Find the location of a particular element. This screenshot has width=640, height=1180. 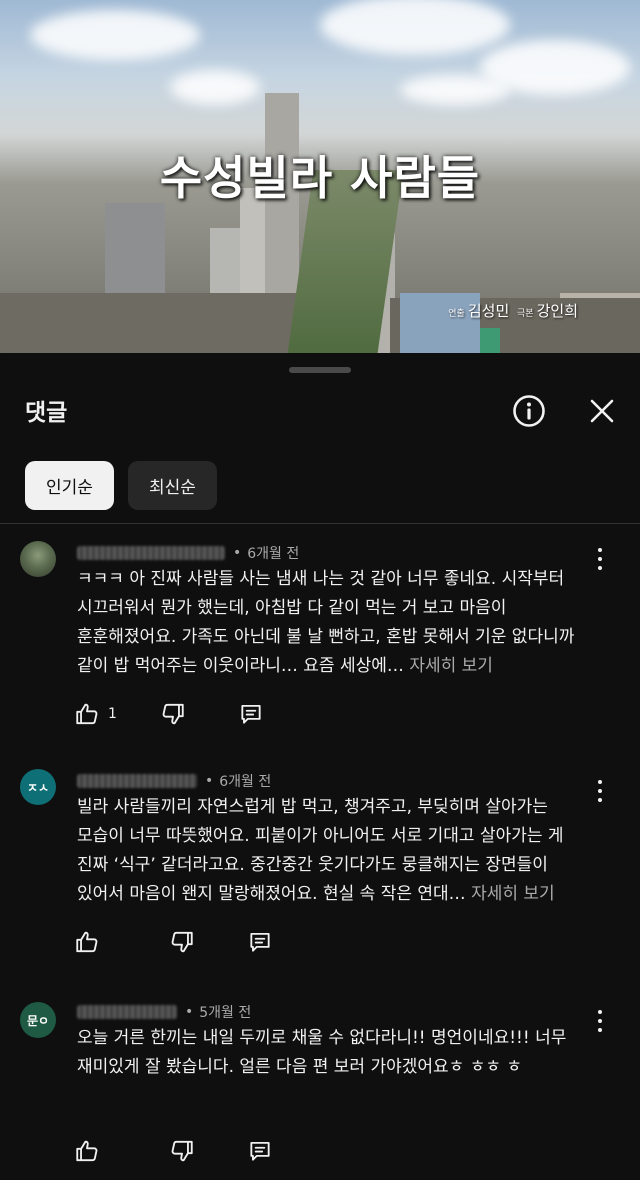

credit-tag: 극본 is located at coordinates (525, 314).